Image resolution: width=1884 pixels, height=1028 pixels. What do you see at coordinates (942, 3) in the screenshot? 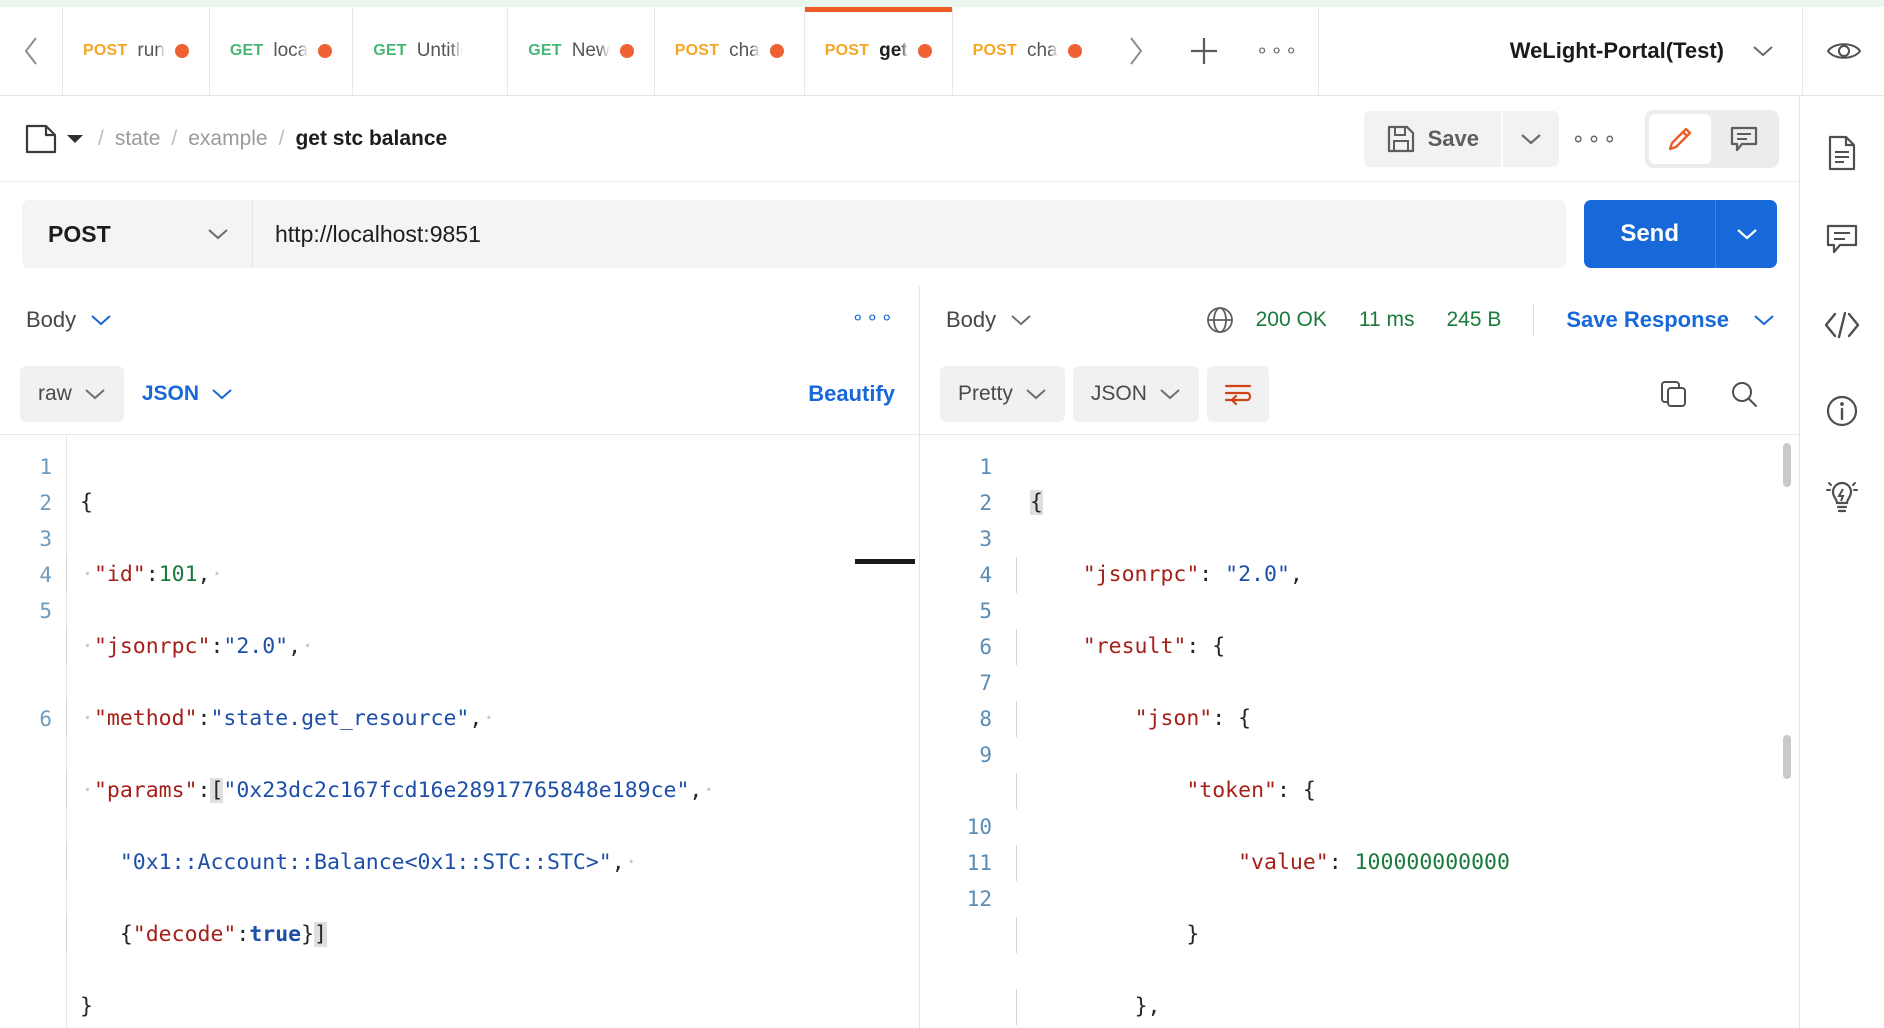
I see `window-top-strip` at bounding box center [942, 3].